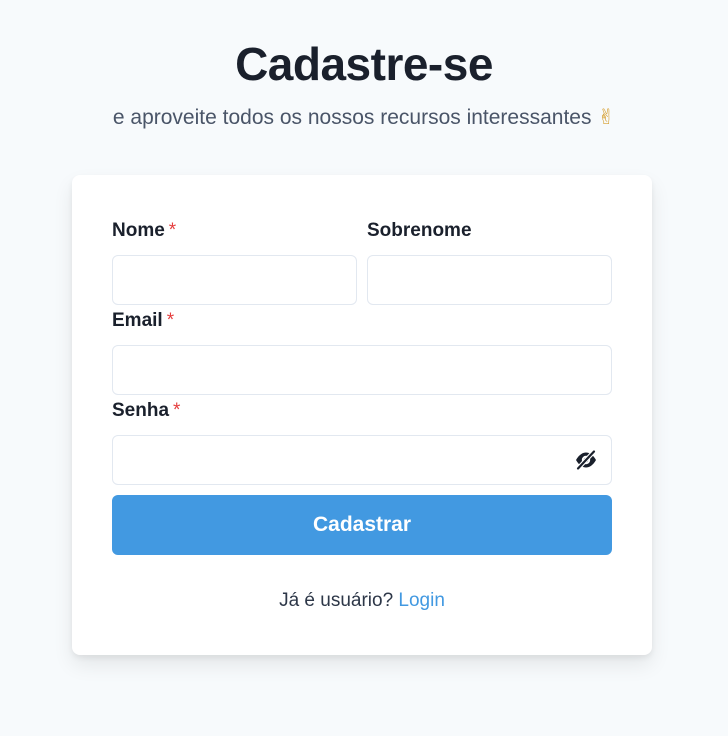 Image resolution: width=728 pixels, height=736 pixels. I want to click on email-label-text: Email, so click(137, 320).